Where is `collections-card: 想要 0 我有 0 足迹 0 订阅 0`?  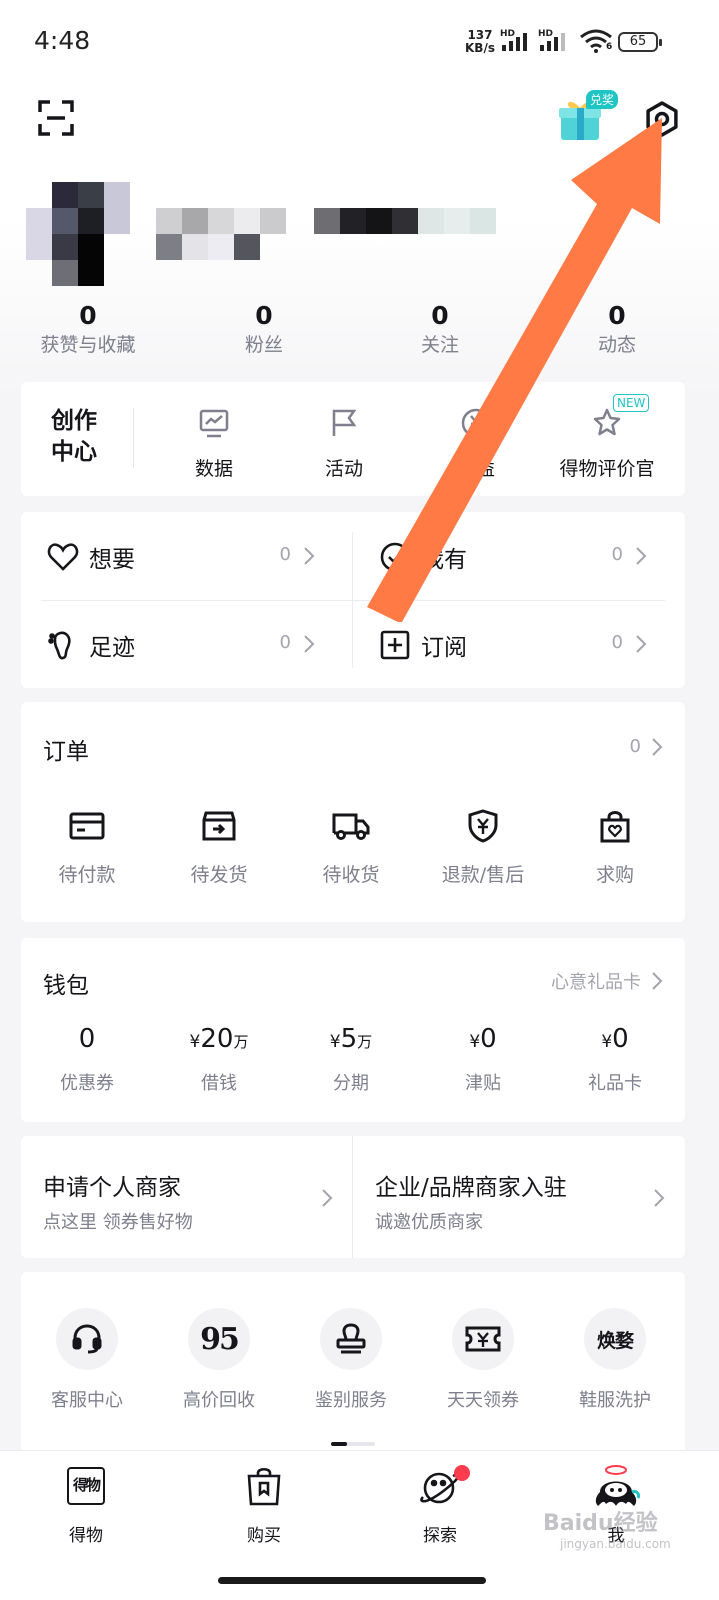 collections-card: 想要 0 我有 0 足迹 0 订阅 0 is located at coordinates (353, 600).